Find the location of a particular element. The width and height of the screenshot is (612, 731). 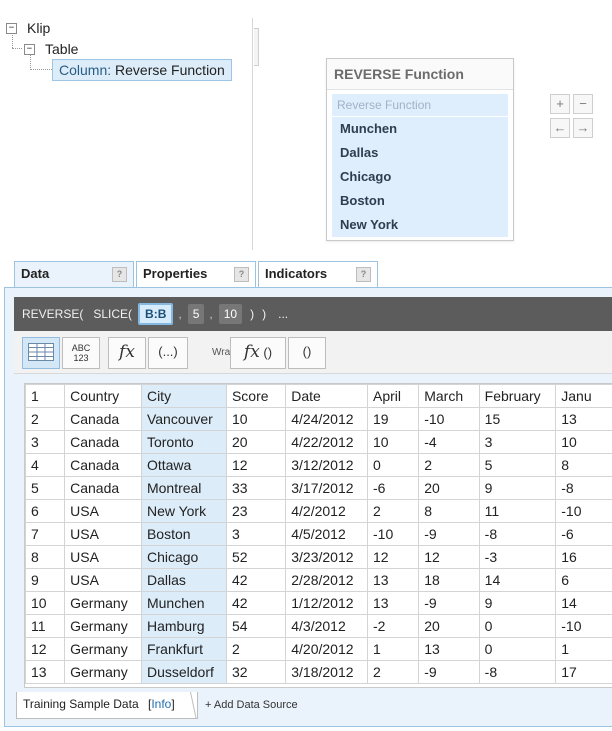

table-cell: 14 is located at coordinates (583, 603).